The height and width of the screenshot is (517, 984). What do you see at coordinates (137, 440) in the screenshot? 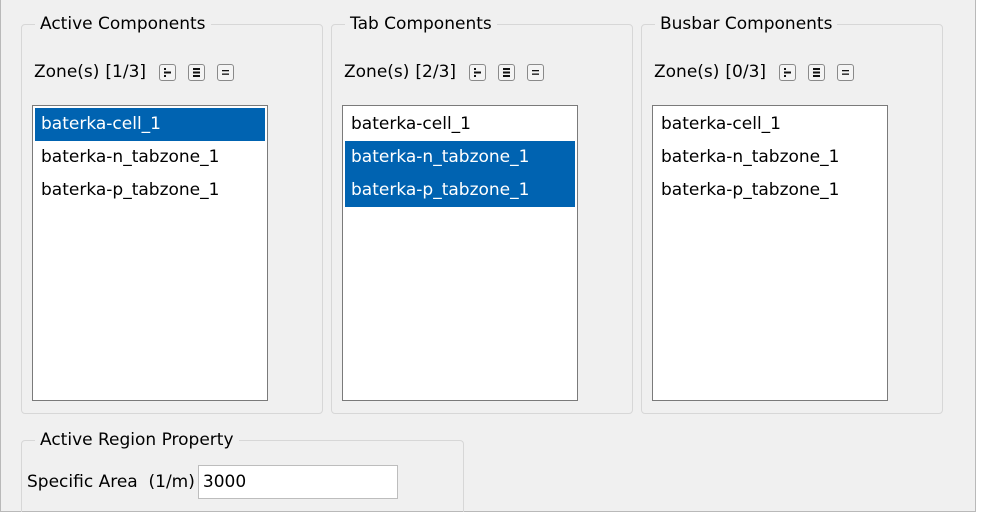
I see `group-title: Active Region Property` at bounding box center [137, 440].